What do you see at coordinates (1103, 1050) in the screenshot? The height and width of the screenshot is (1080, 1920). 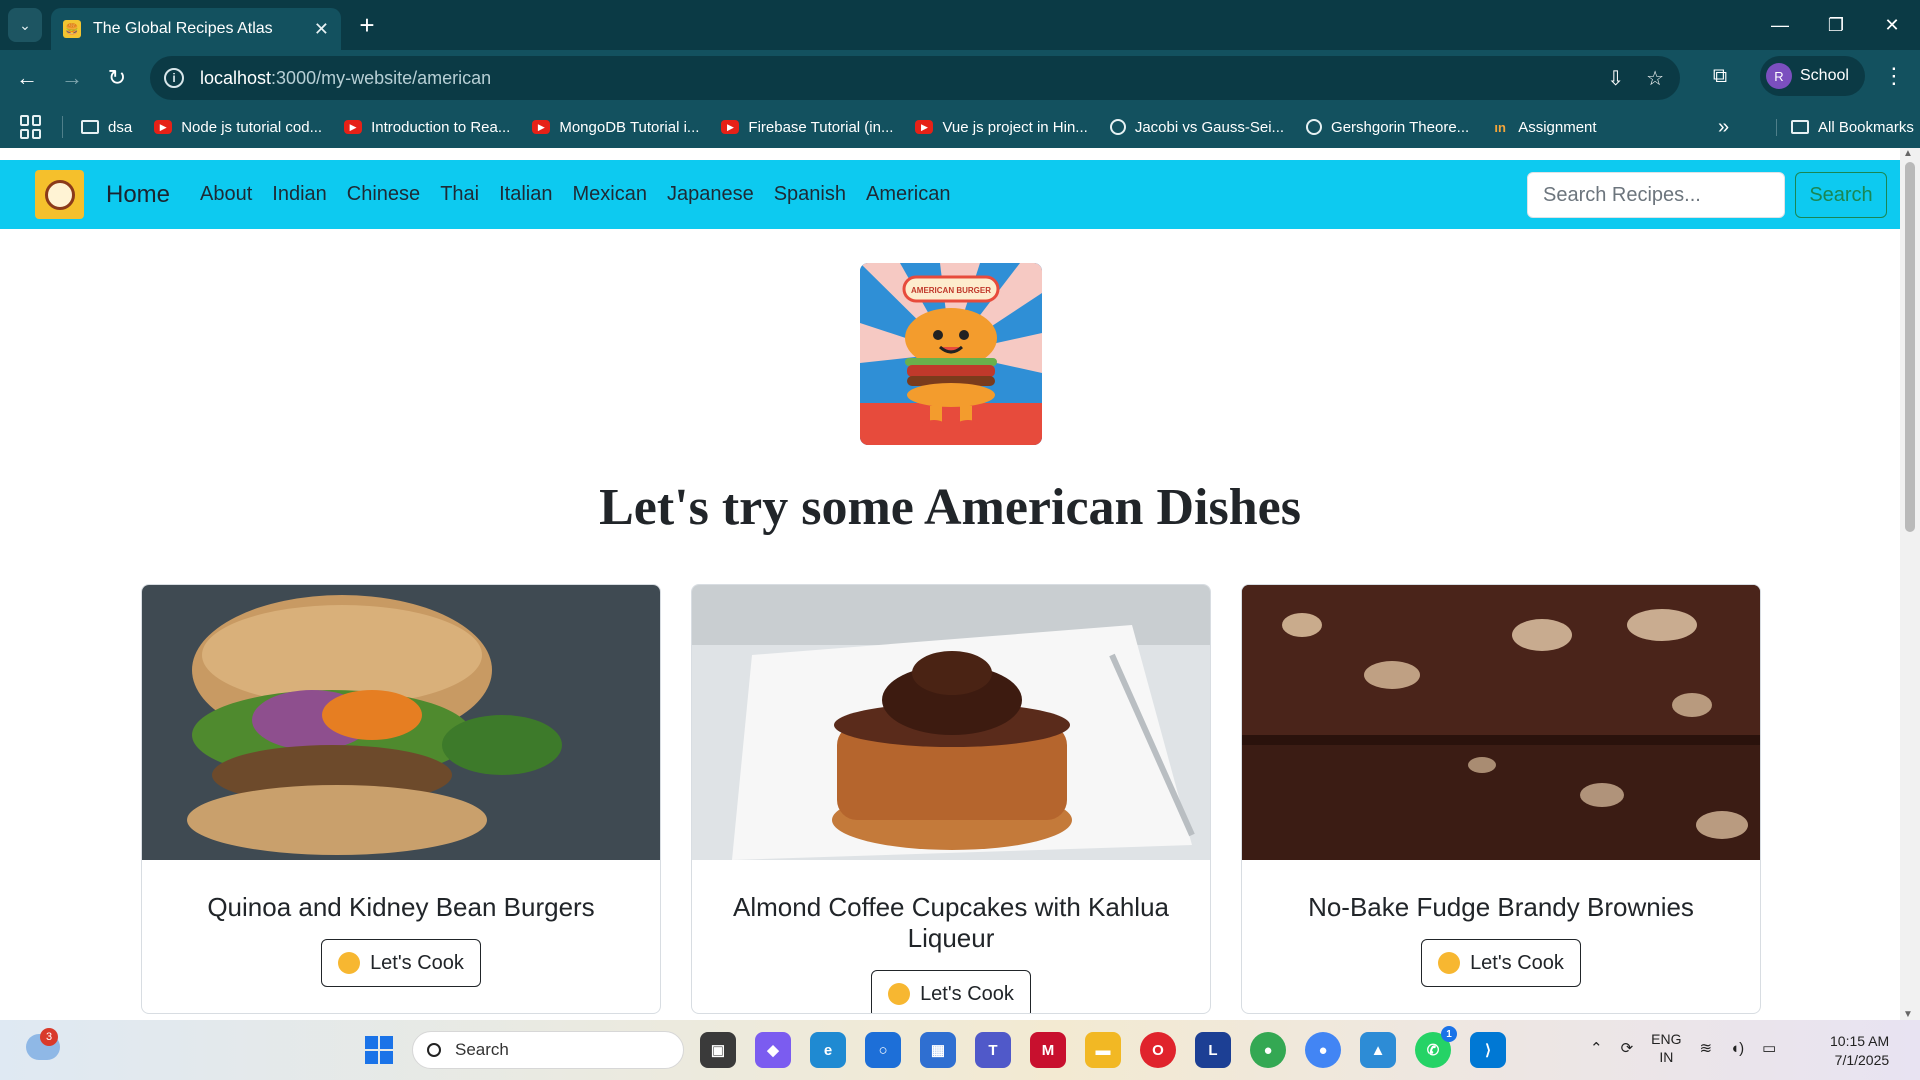 I see `file-explorer-icon: ▬` at bounding box center [1103, 1050].